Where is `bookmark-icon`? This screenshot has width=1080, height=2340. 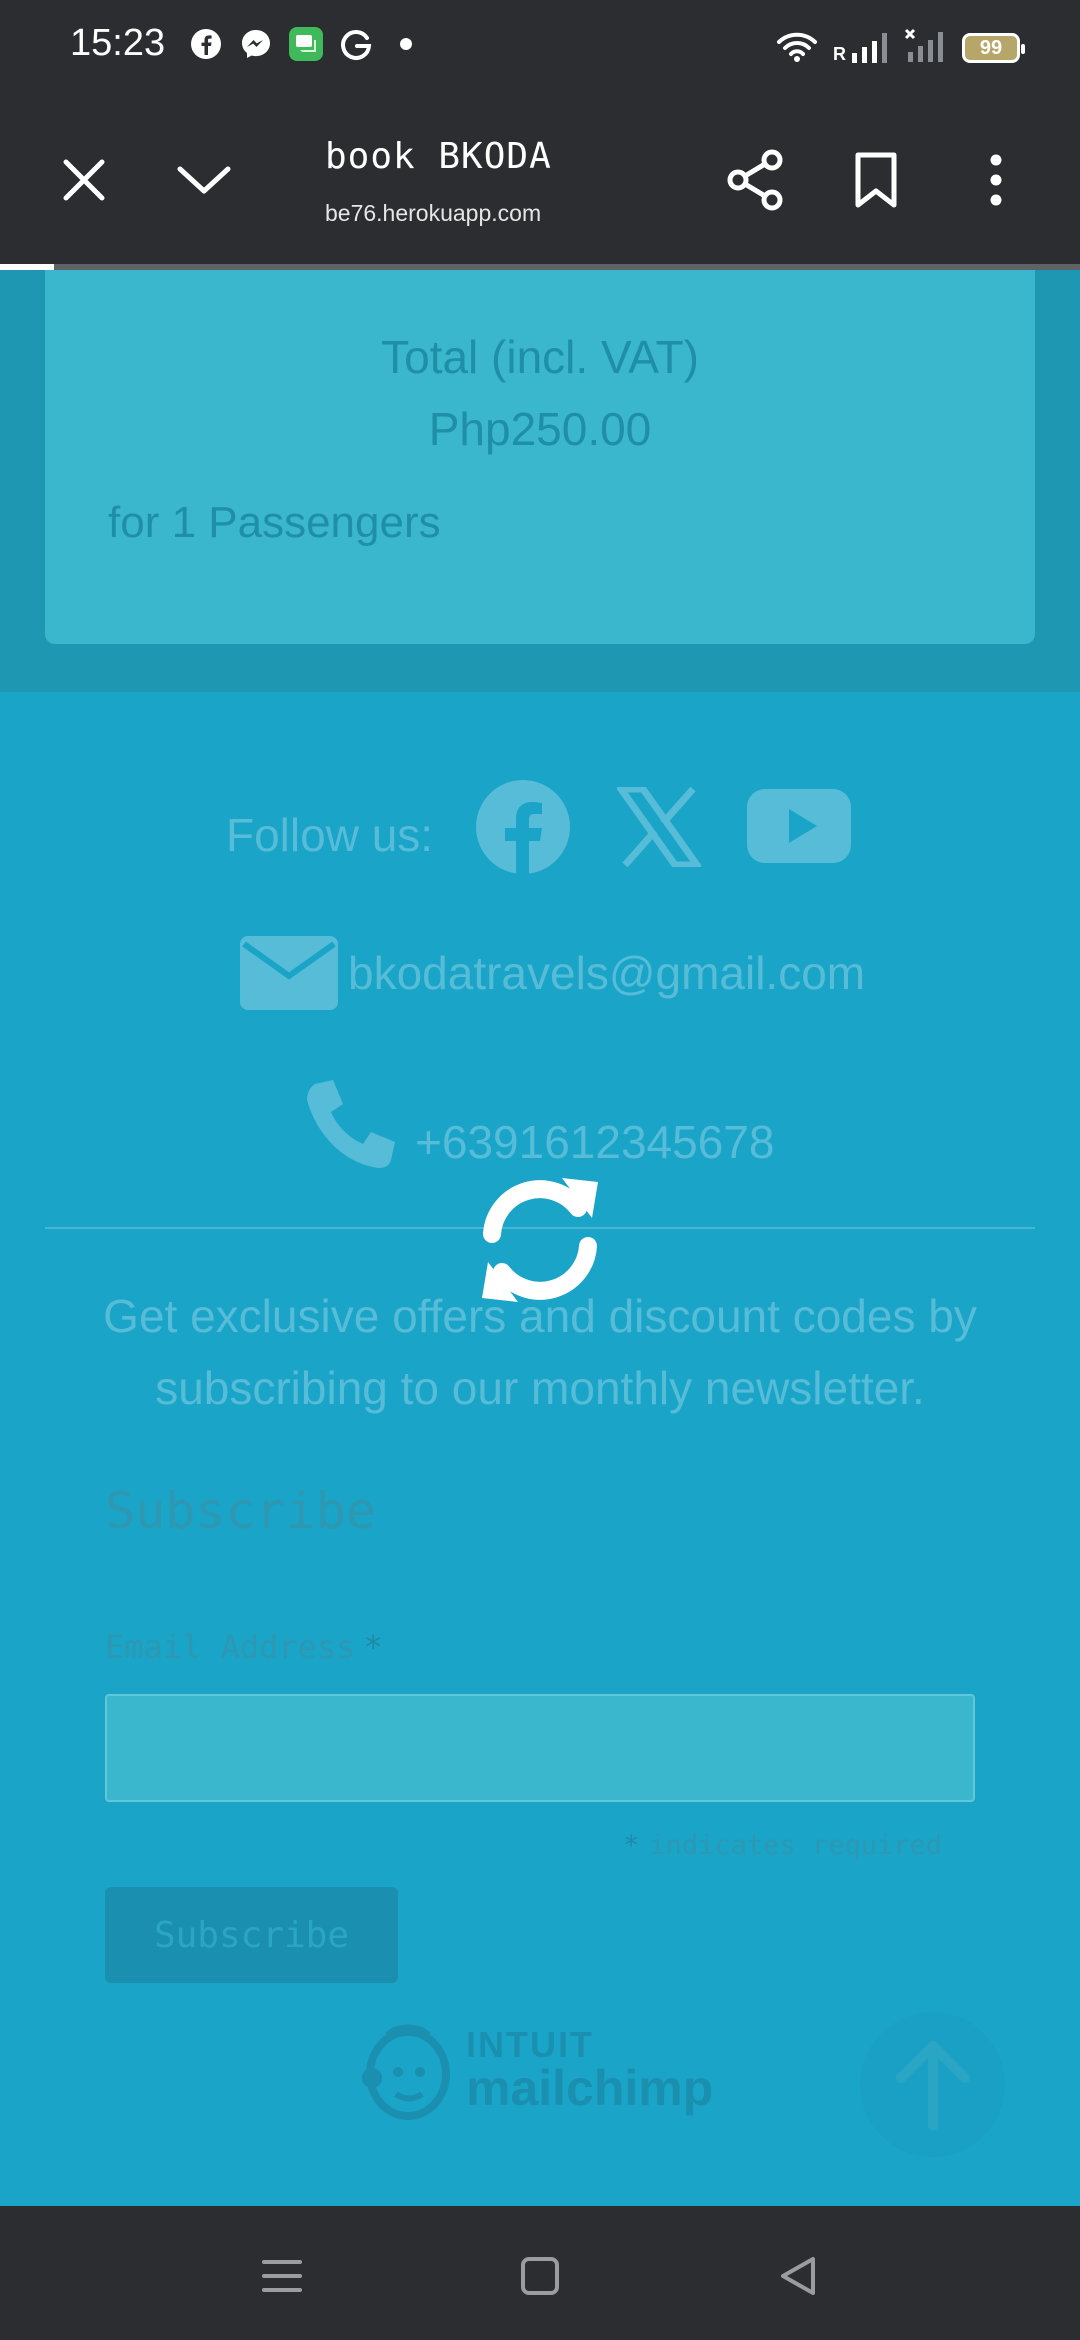
bookmark-icon is located at coordinates (876, 180).